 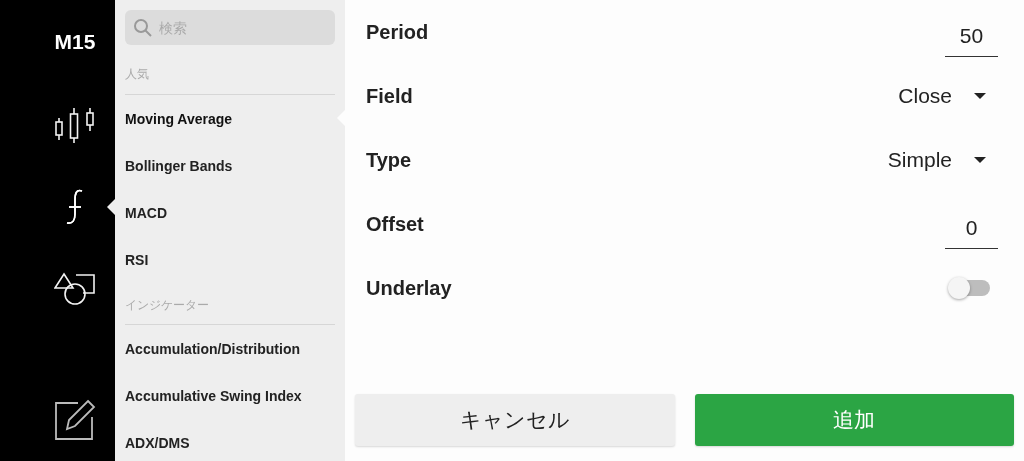 I want to click on section-header: 人気, so click(x=137, y=74).